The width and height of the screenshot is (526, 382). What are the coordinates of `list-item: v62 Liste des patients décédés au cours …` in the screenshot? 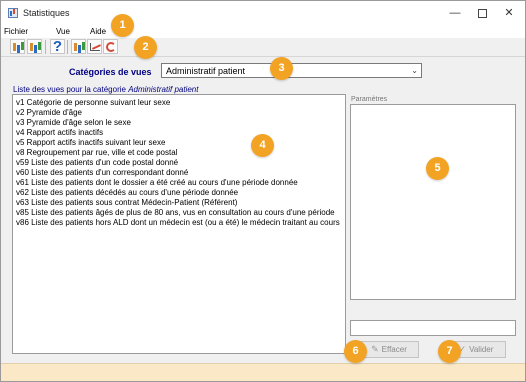 It's located at (127, 193).